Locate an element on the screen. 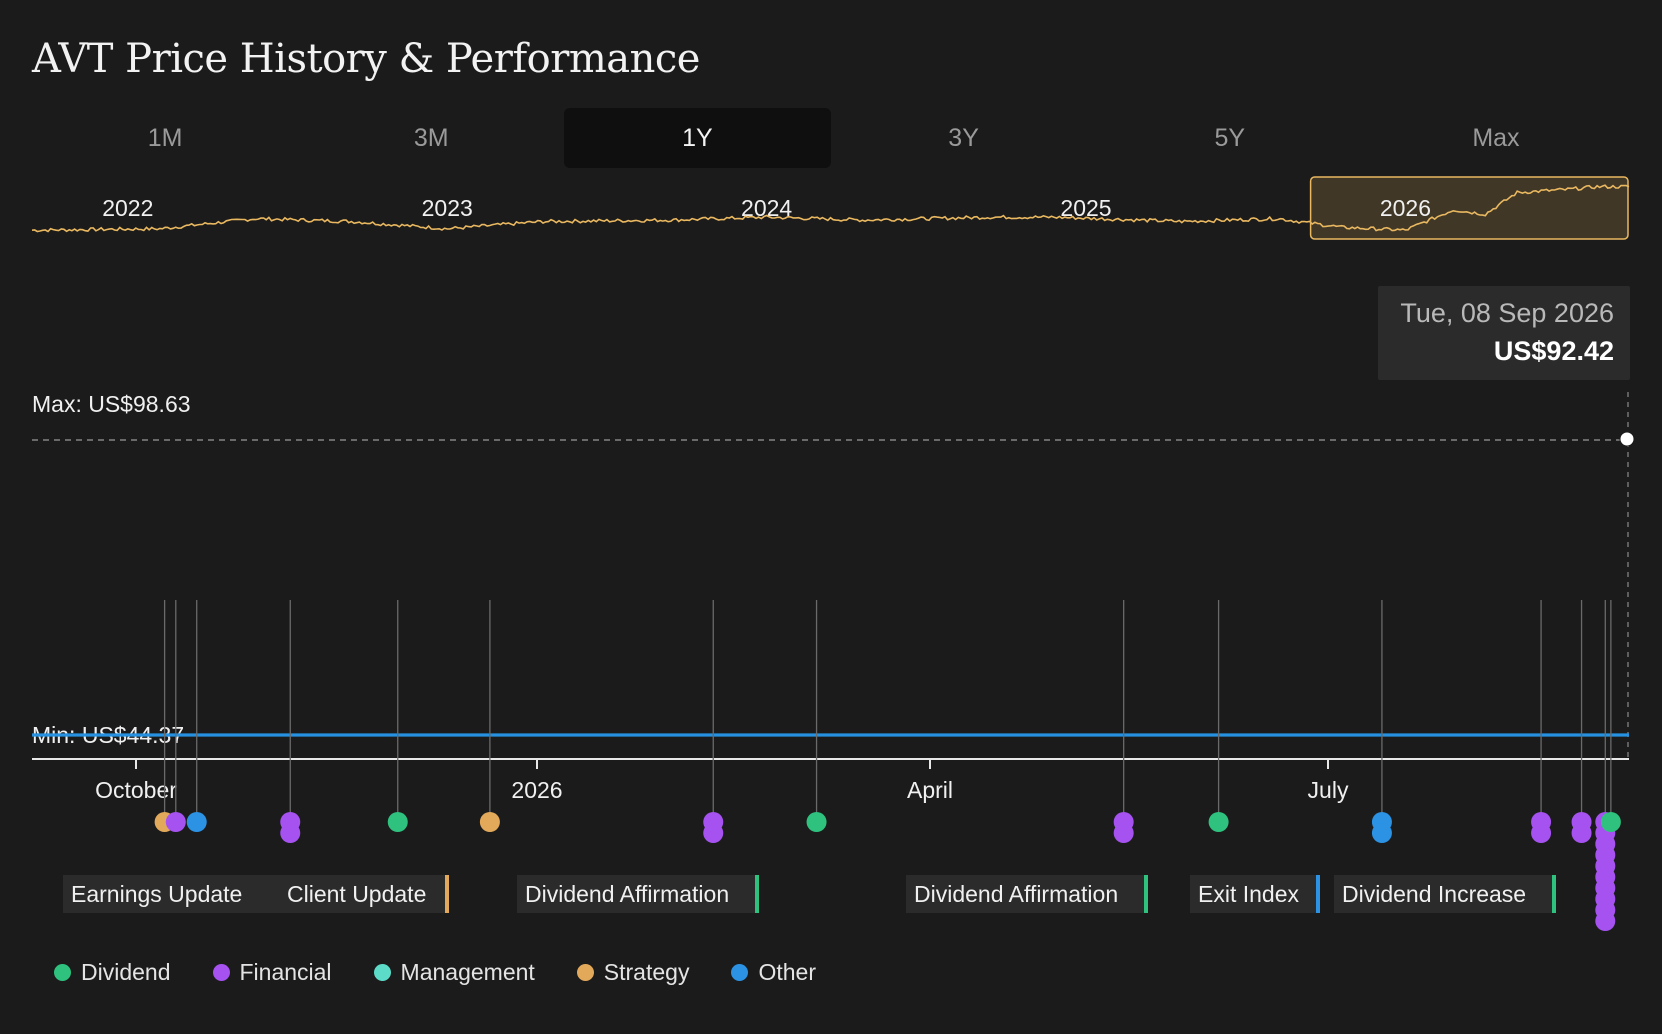 The width and height of the screenshot is (1662, 1034). legend-item: Other is located at coordinates (773, 972).